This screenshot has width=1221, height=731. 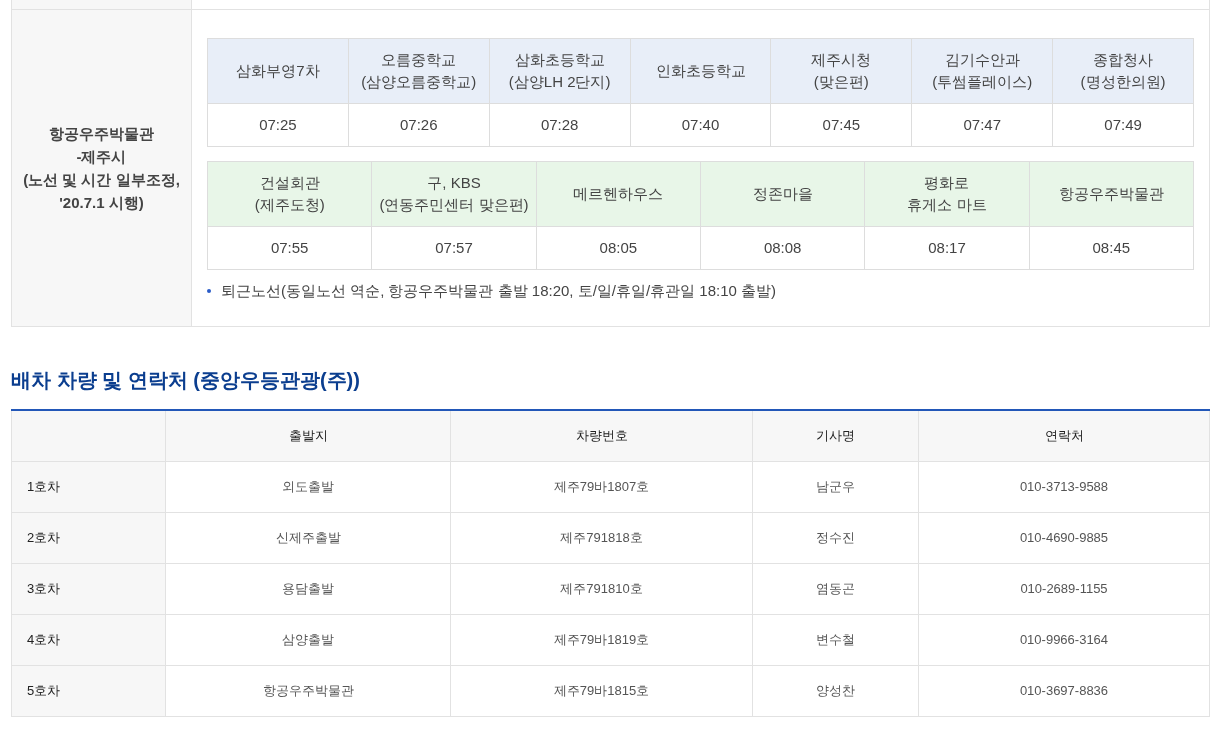 I want to click on table-cell: 제주79바1815호, so click(x=602, y=691).